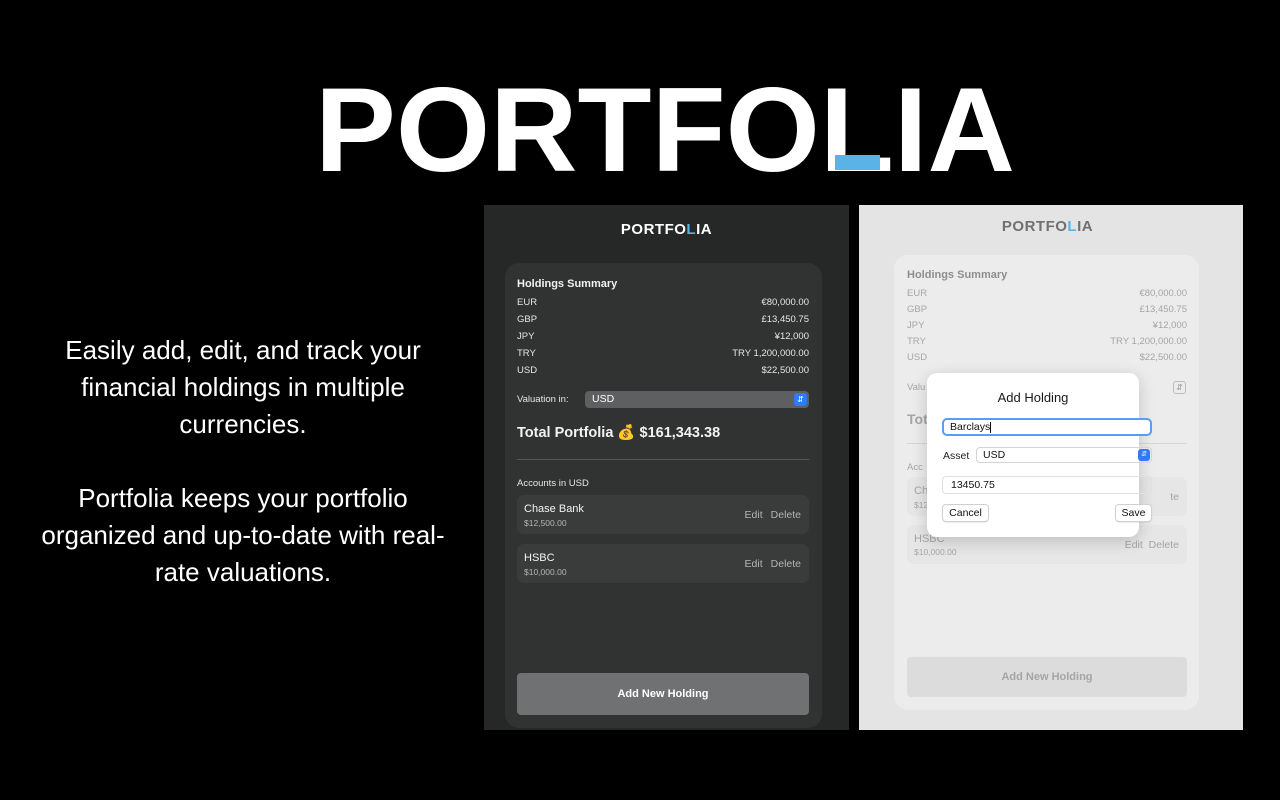 This screenshot has width=1280, height=800. Describe the element at coordinates (545, 523) in the screenshot. I see `account-amount: $12,500.00` at that location.